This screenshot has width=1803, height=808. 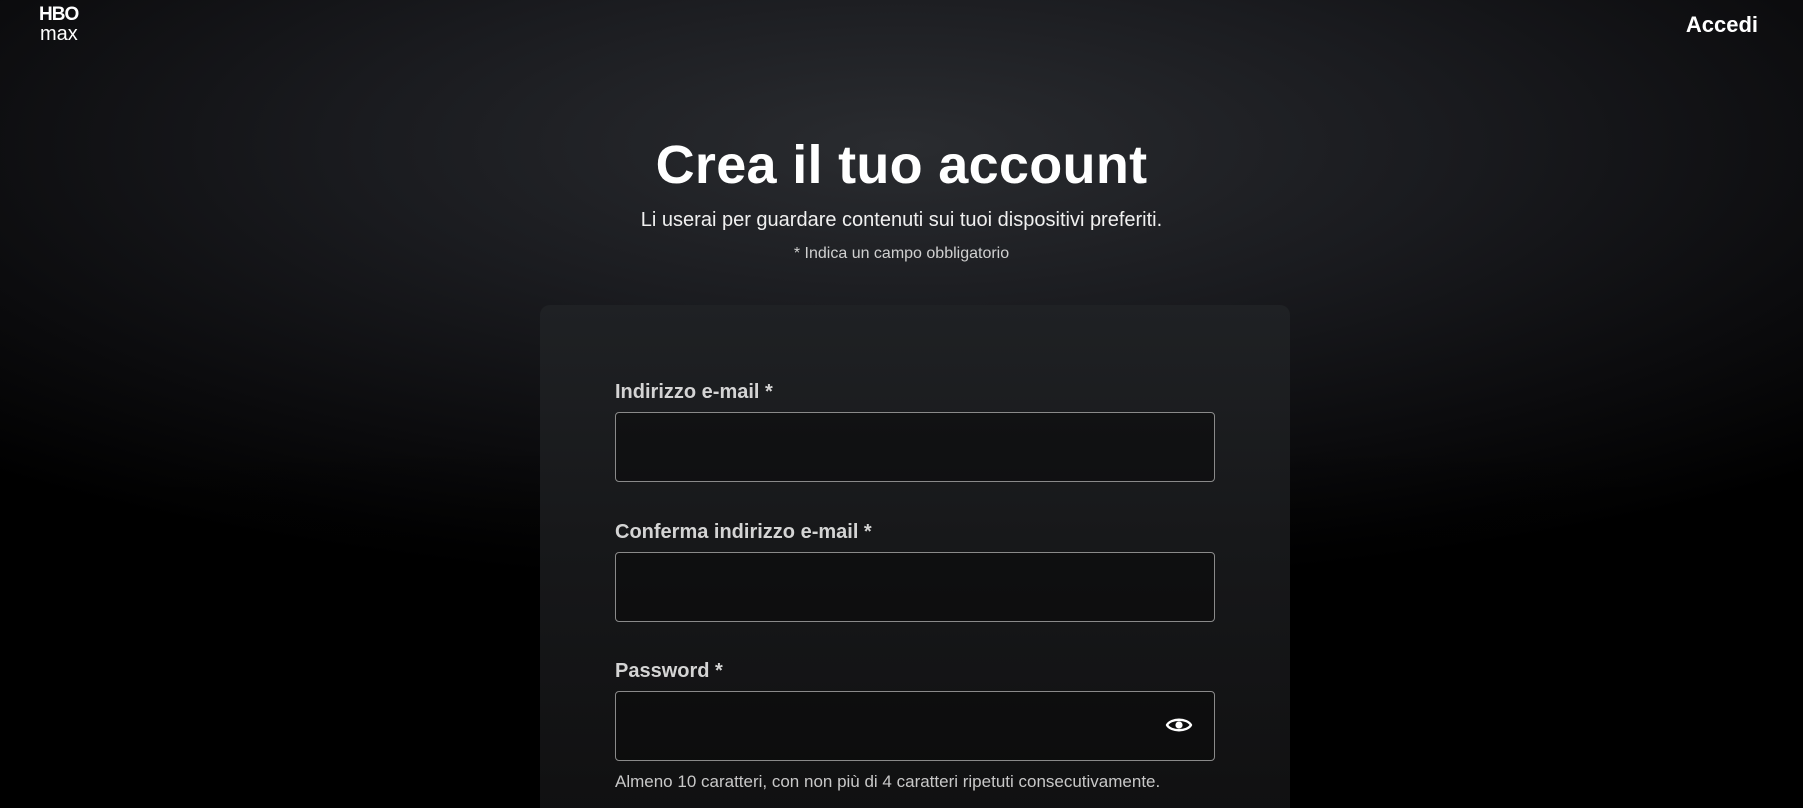 I want to click on confirm-email-label: Conferma indirizzo e-mail *, so click(x=743, y=532).